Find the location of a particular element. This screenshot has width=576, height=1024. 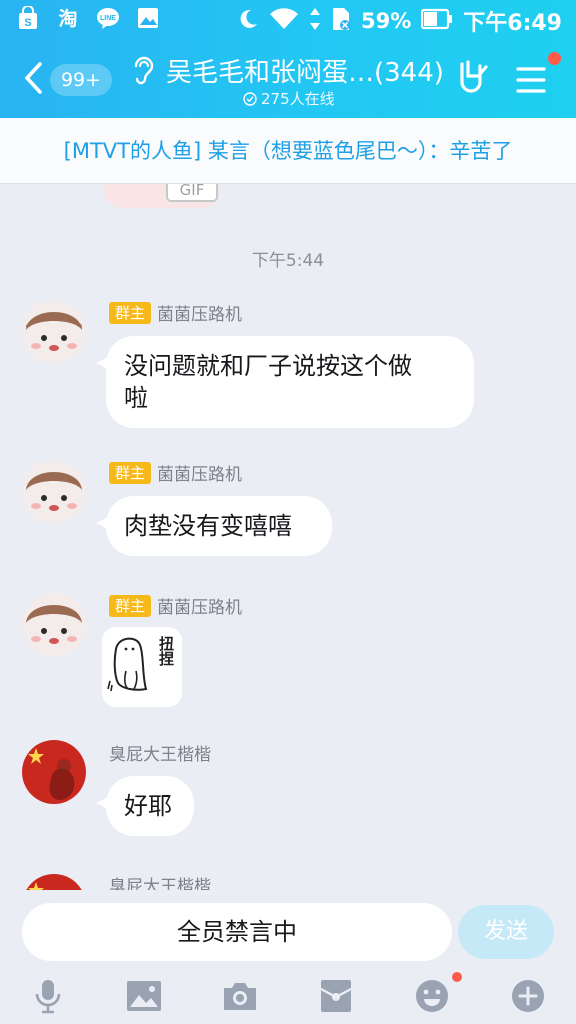

message-bubble: 好耶 is located at coordinates (150, 806).